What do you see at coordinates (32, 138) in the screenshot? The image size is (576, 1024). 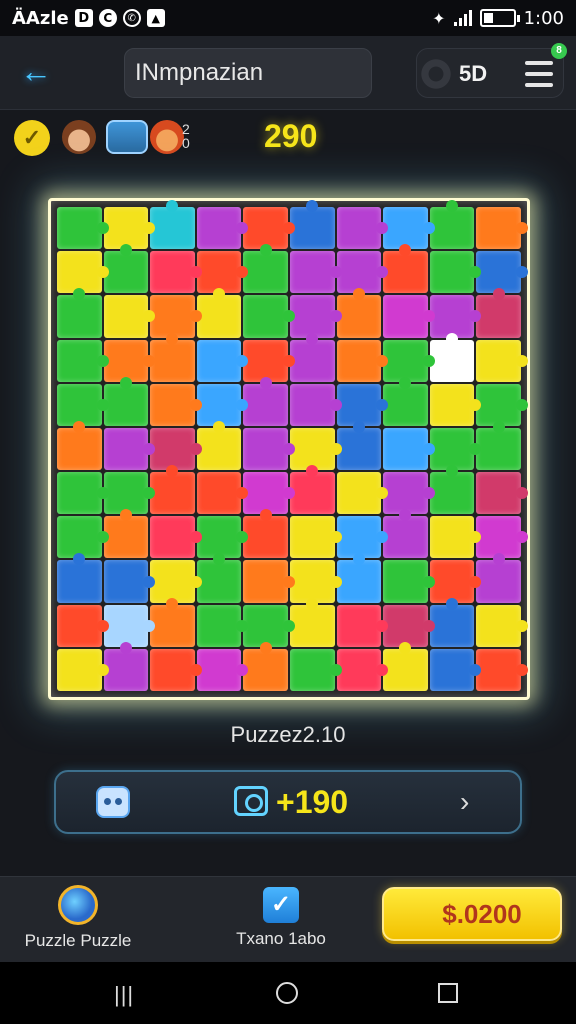 I see `check-badge-icon: ✓` at bounding box center [32, 138].